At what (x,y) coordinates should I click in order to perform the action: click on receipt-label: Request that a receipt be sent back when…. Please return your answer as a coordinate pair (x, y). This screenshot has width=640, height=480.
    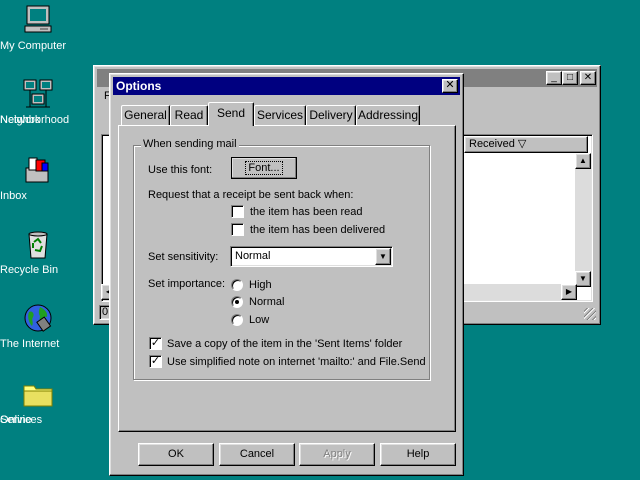
    Looking at the image, I should click on (251, 195).